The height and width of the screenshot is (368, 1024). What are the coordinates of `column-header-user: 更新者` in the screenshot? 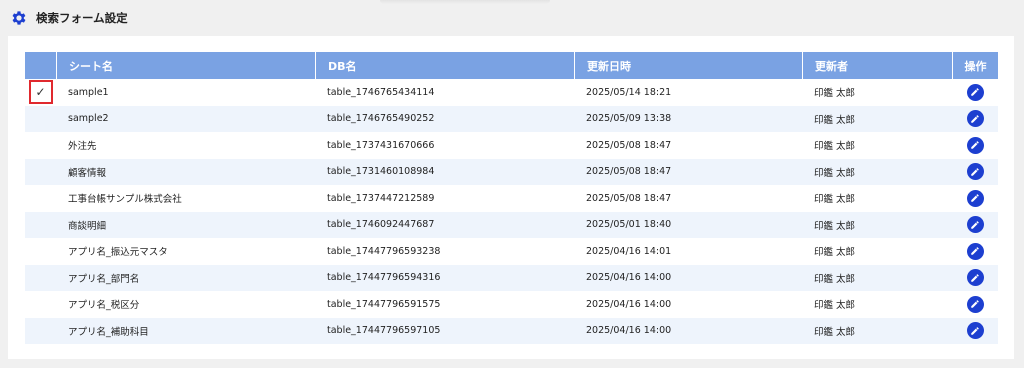 It's located at (877, 65).